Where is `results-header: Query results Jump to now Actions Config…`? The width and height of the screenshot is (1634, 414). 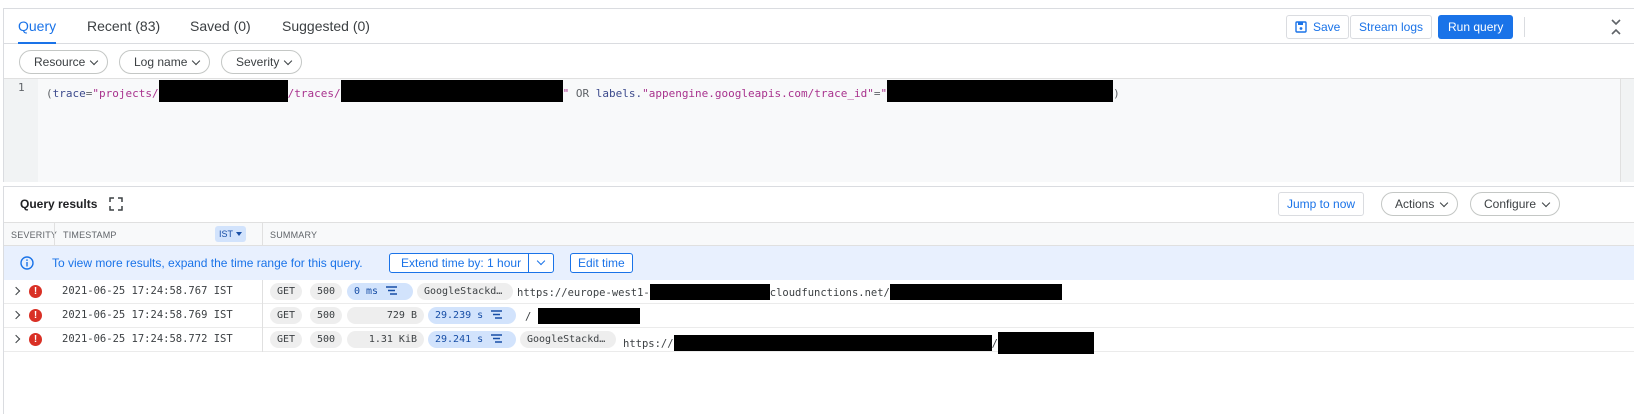
results-header: Query results Jump to now Actions Config… is located at coordinates (819, 204).